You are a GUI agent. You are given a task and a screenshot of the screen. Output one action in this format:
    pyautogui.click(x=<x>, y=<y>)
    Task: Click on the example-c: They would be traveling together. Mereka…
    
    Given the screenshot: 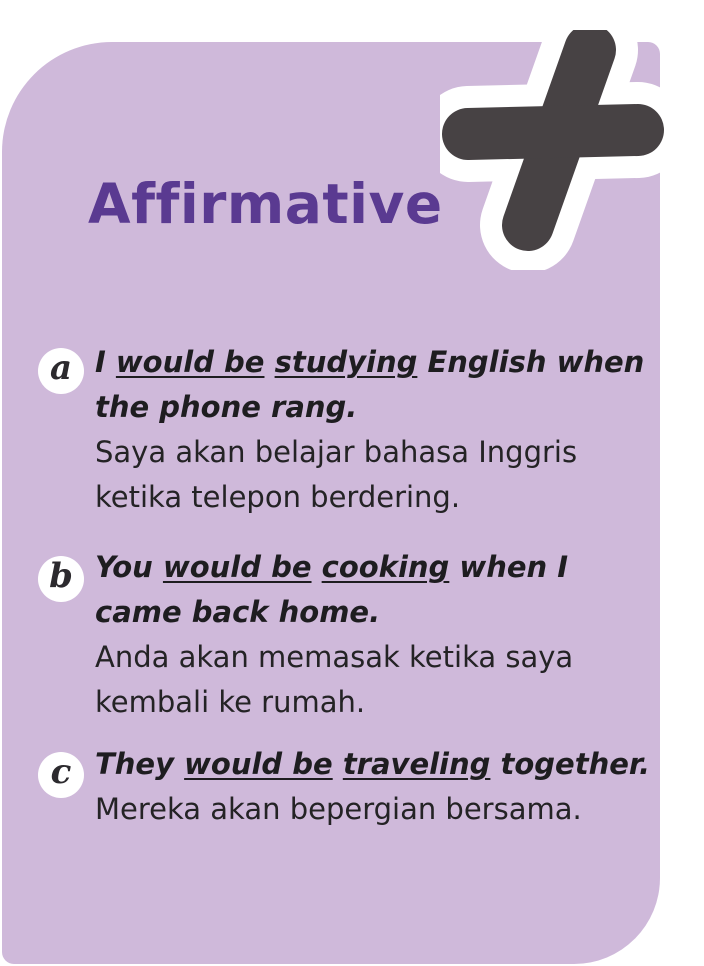 What is the action you would take?
    pyautogui.click(x=380, y=787)
    